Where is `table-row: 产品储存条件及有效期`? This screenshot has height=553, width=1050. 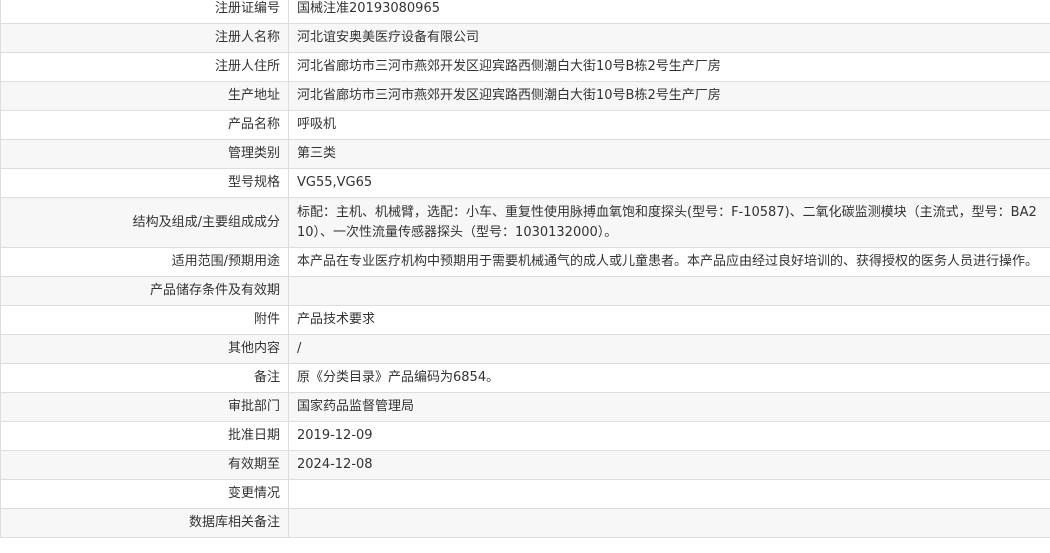 table-row: 产品储存条件及有效期 is located at coordinates (525, 291).